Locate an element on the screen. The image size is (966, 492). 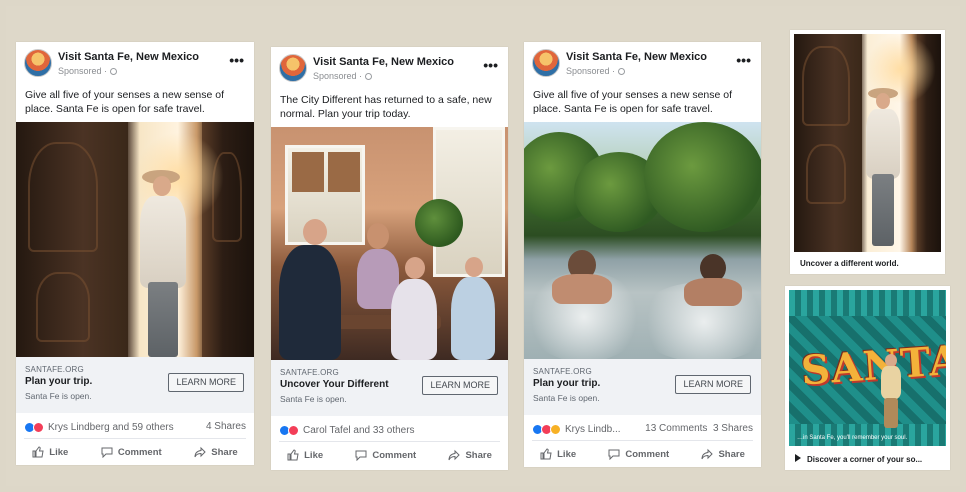
mural-text: SANTA is located at coordinates (872, 365).